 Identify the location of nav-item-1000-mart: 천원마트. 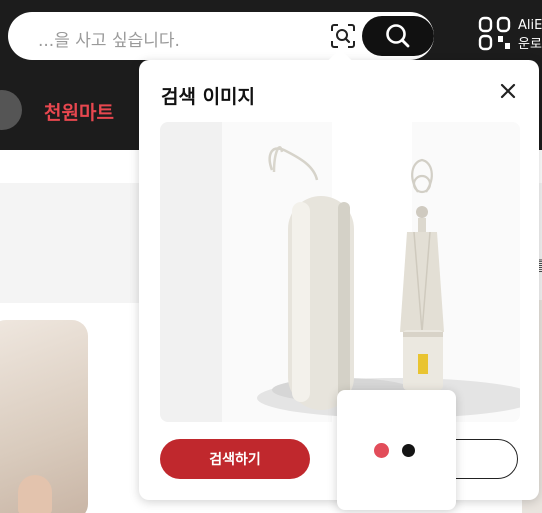
(79, 111).